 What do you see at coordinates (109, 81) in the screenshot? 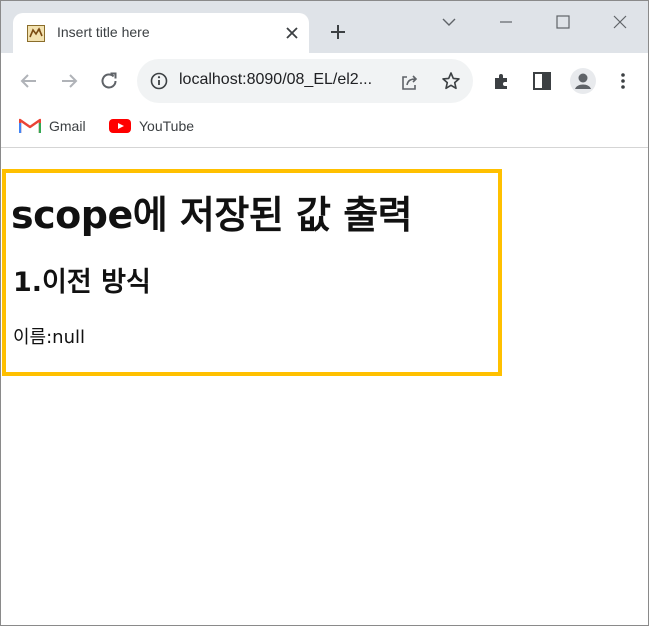
I see `reload-icon` at bounding box center [109, 81].